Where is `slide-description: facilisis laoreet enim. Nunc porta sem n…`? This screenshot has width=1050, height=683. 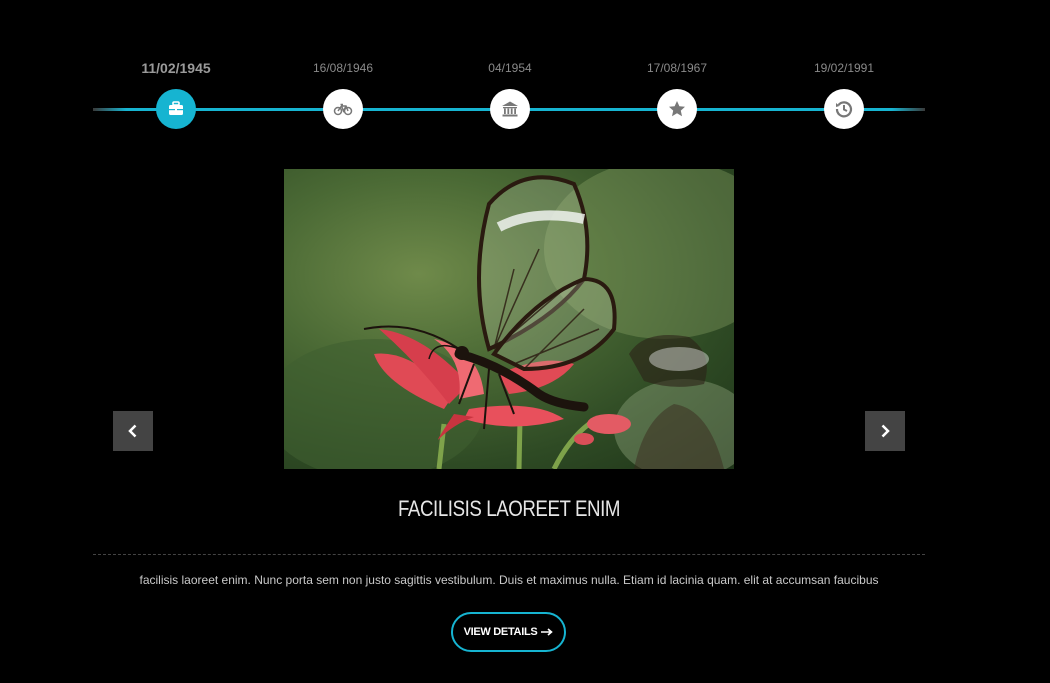 slide-description: facilisis laoreet enim. Nunc porta sem n… is located at coordinates (509, 580).